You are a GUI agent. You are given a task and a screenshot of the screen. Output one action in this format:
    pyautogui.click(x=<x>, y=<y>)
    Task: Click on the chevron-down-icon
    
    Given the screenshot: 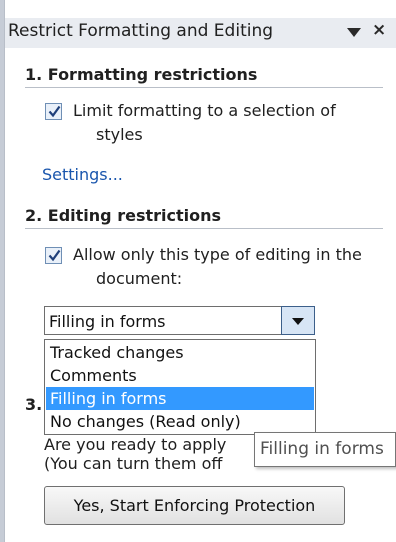 What is the action you would take?
    pyautogui.click(x=298, y=321)
    